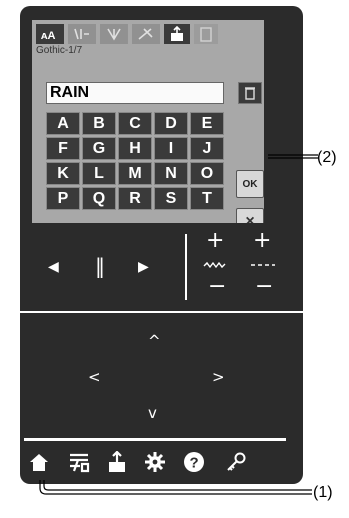 This screenshot has height=518, width=349. What do you see at coordinates (327, 157) in the screenshot?
I see `callout-label-2: (2)` at bounding box center [327, 157].